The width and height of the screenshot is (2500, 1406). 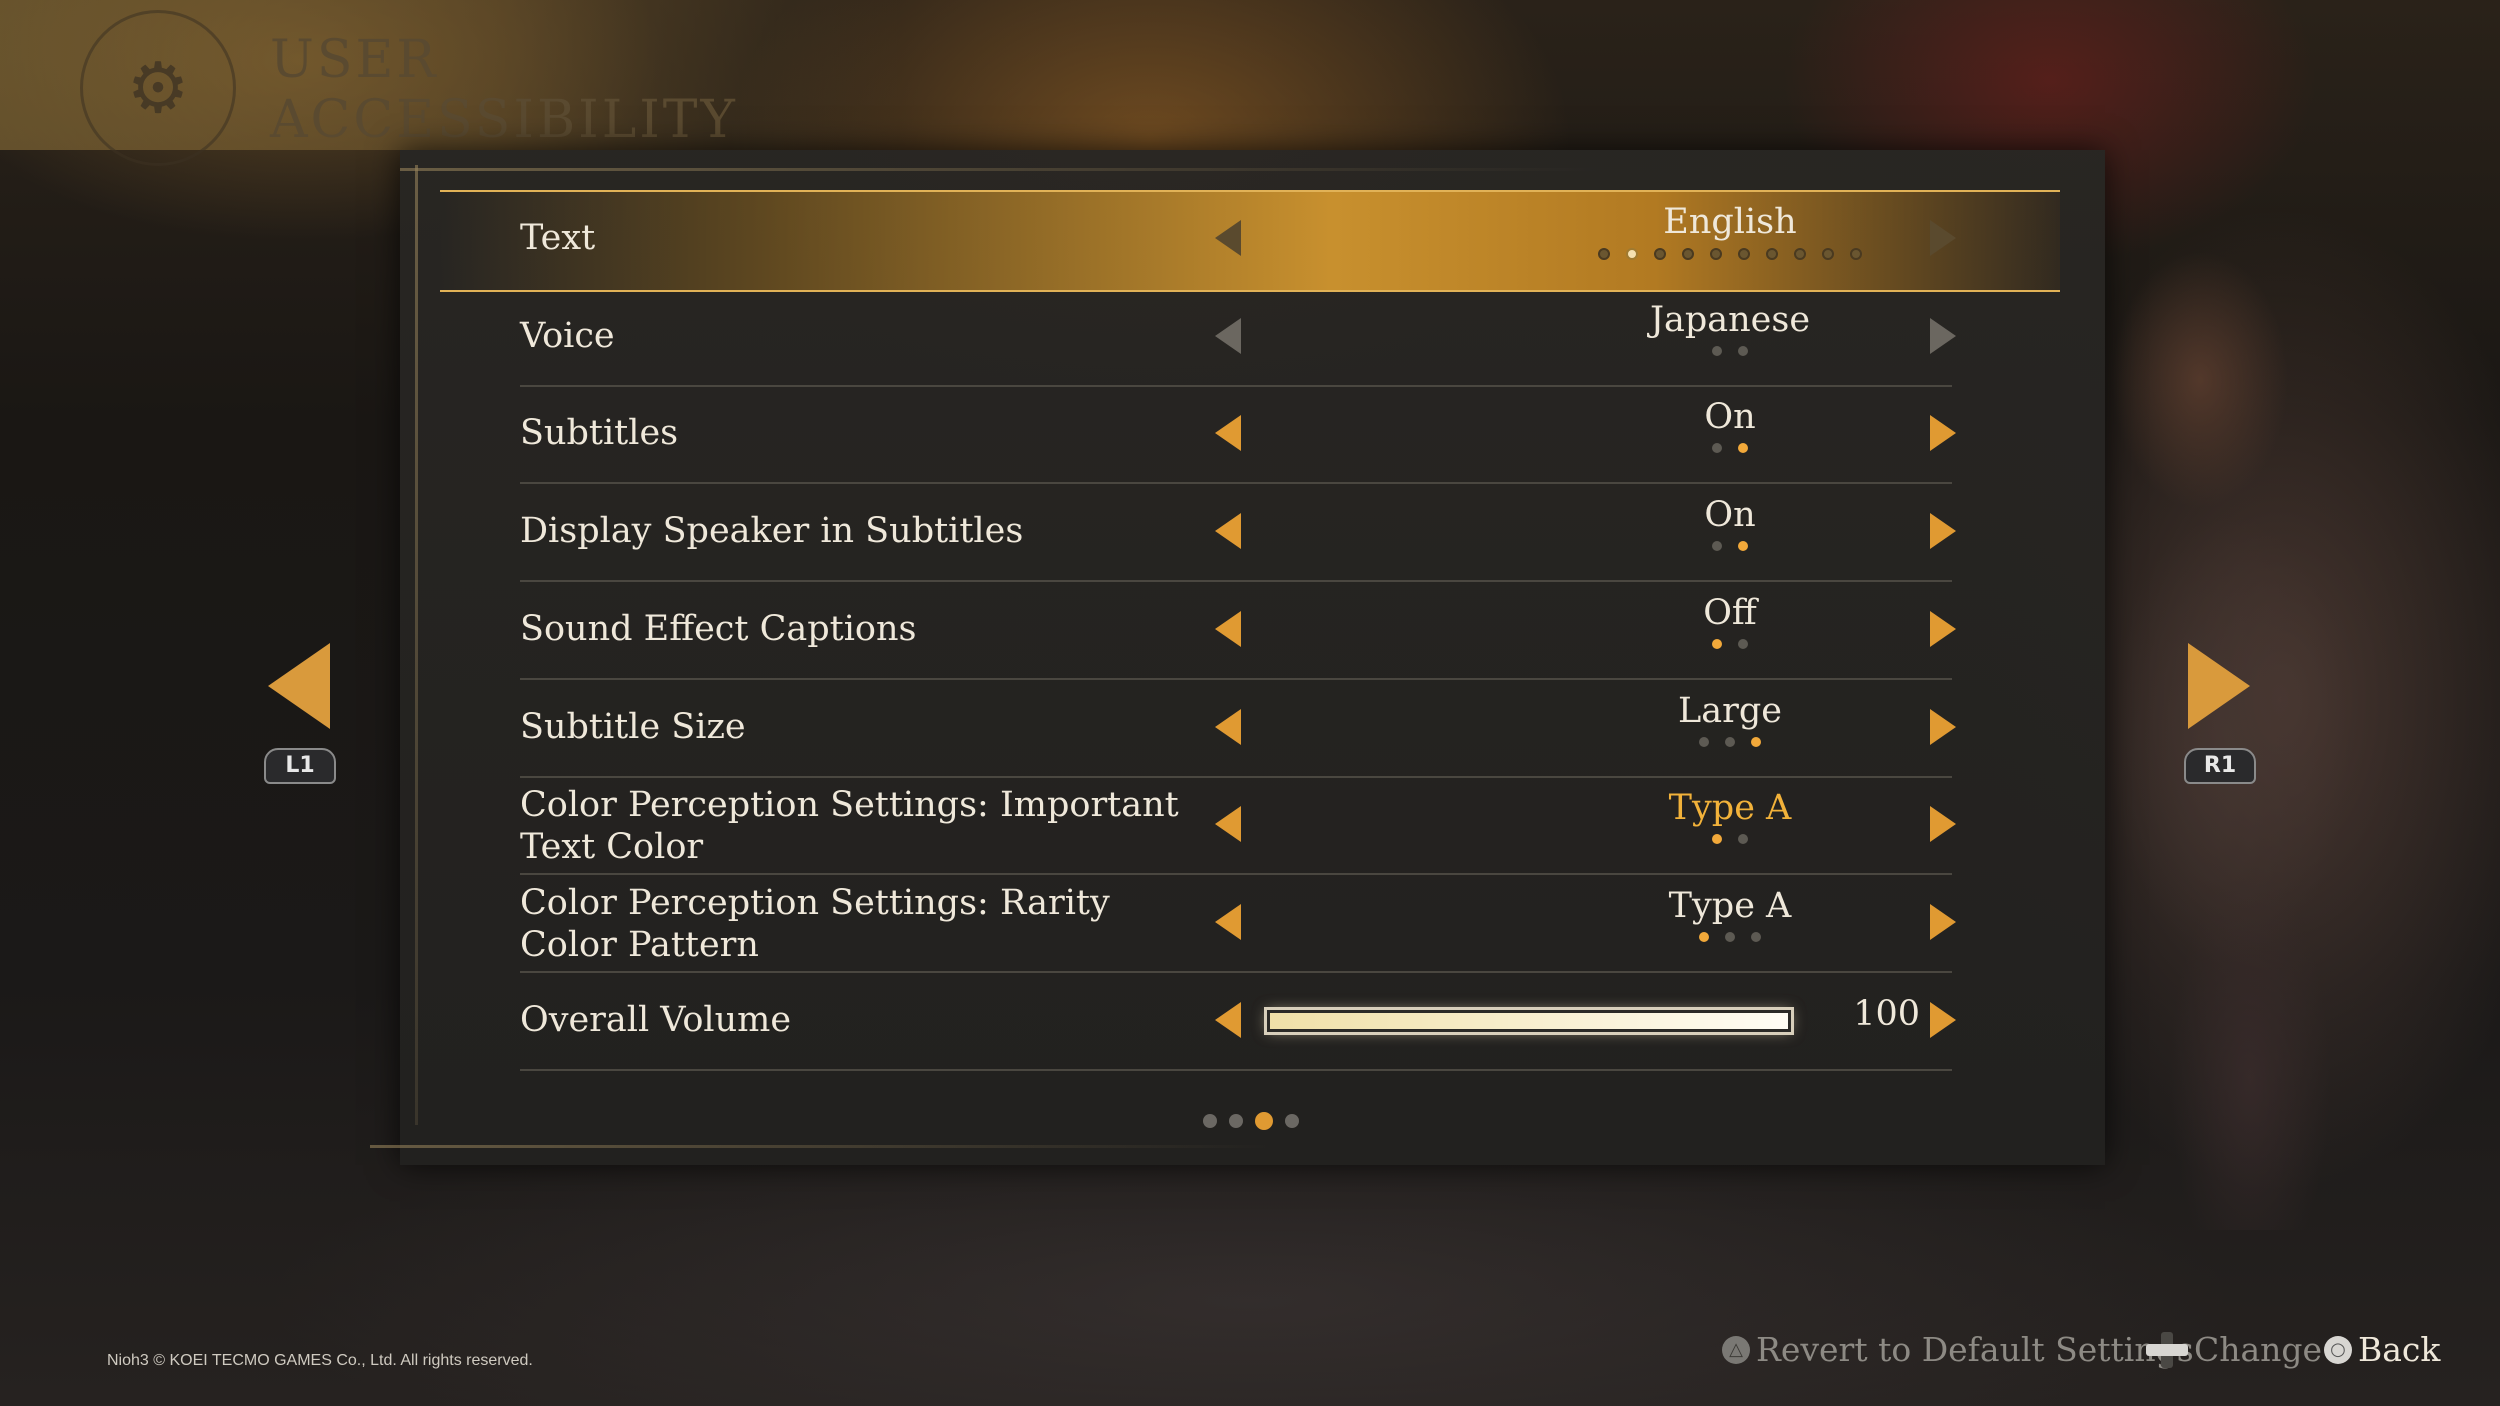 What do you see at coordinates (299, 686) in the screenshot?
I see `previous-page-arrow-icon` at bounding box center [299, 686].